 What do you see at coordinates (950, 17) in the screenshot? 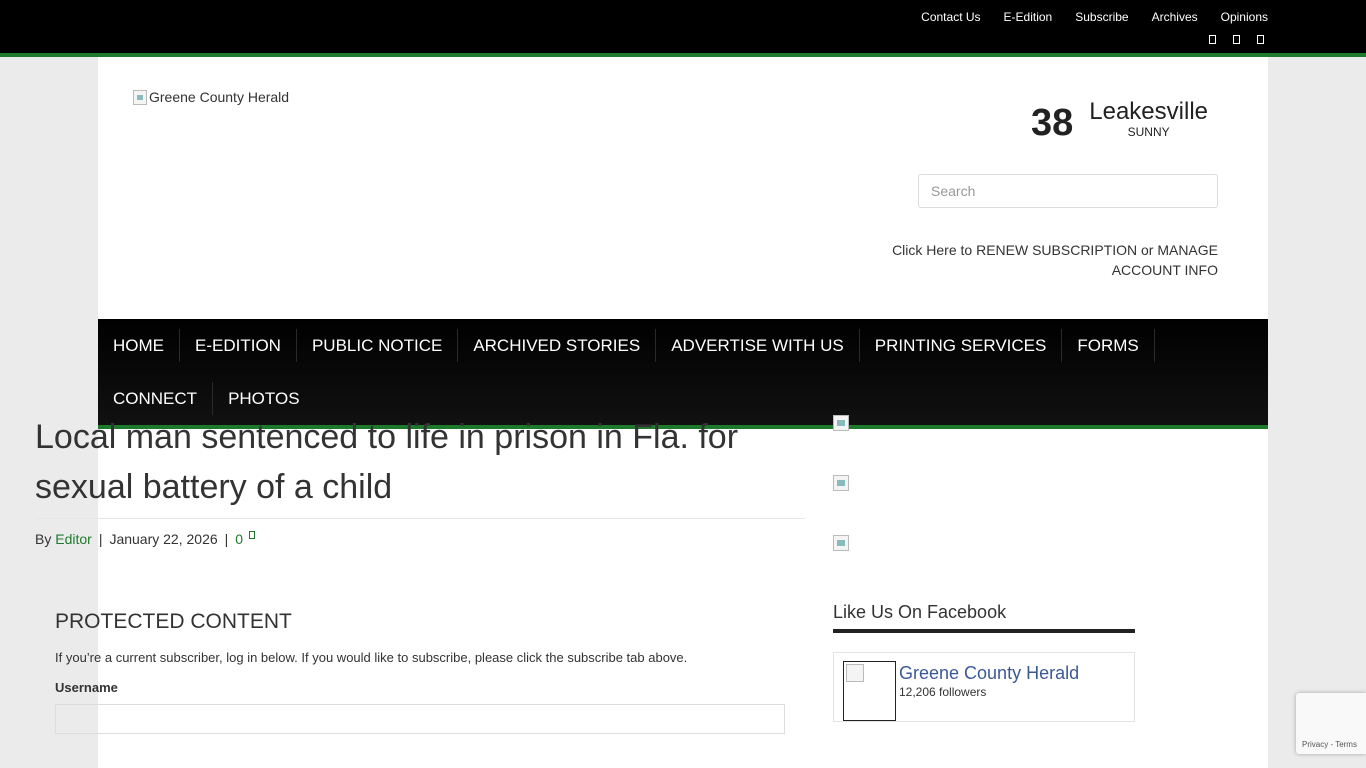
I see `contact-us-link: Contact Us` at bounding box center [950, 17].